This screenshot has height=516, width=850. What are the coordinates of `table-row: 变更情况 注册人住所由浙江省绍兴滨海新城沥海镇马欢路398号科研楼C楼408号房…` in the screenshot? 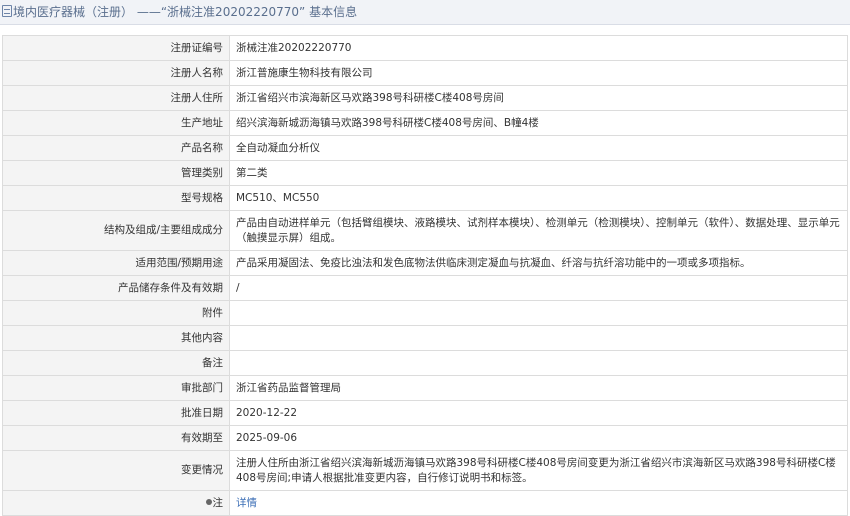 It's located at (425, 470).